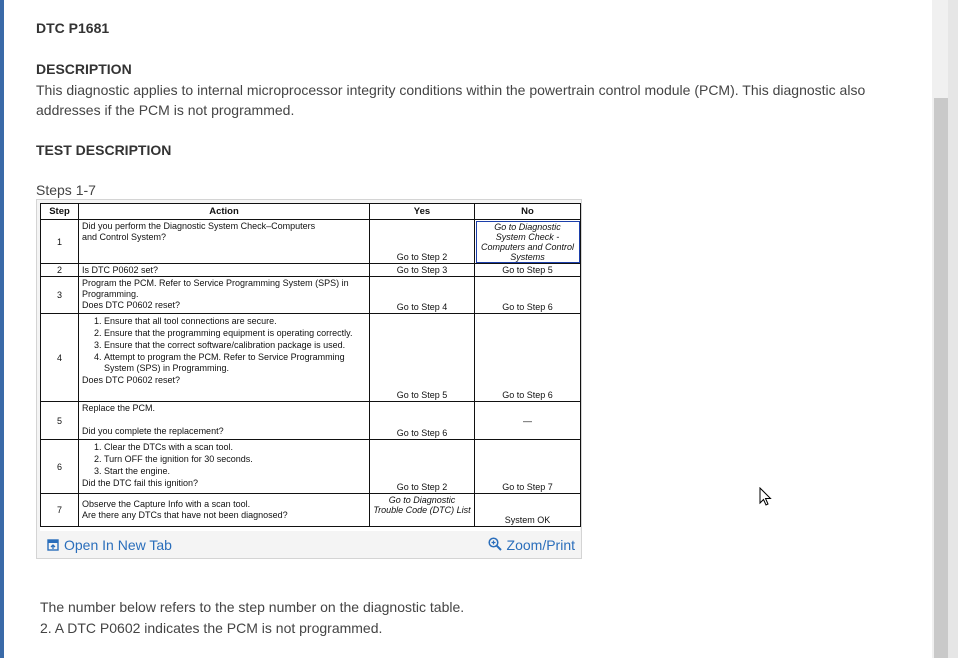 The height and width of the screenshot is (658, 958). I want to click on yes-cell: Go to Step 5, so click(422, 357).